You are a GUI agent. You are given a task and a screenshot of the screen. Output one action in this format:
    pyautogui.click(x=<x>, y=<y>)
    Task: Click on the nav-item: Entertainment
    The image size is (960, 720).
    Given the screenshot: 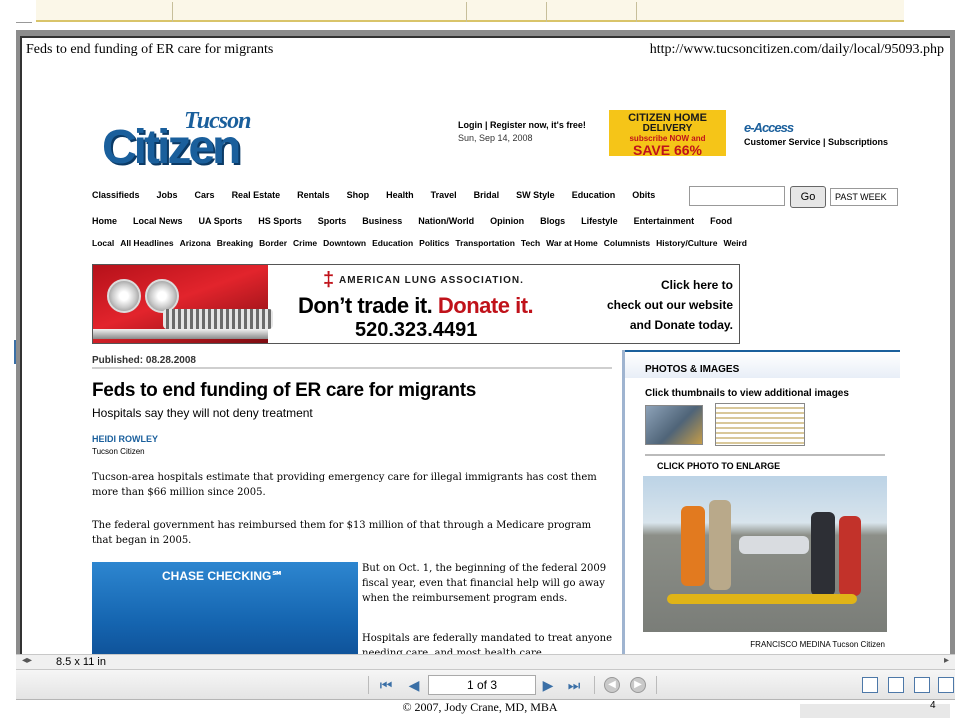 What is the action you would take?
    pyautogui.click(x=664, y=221)
    